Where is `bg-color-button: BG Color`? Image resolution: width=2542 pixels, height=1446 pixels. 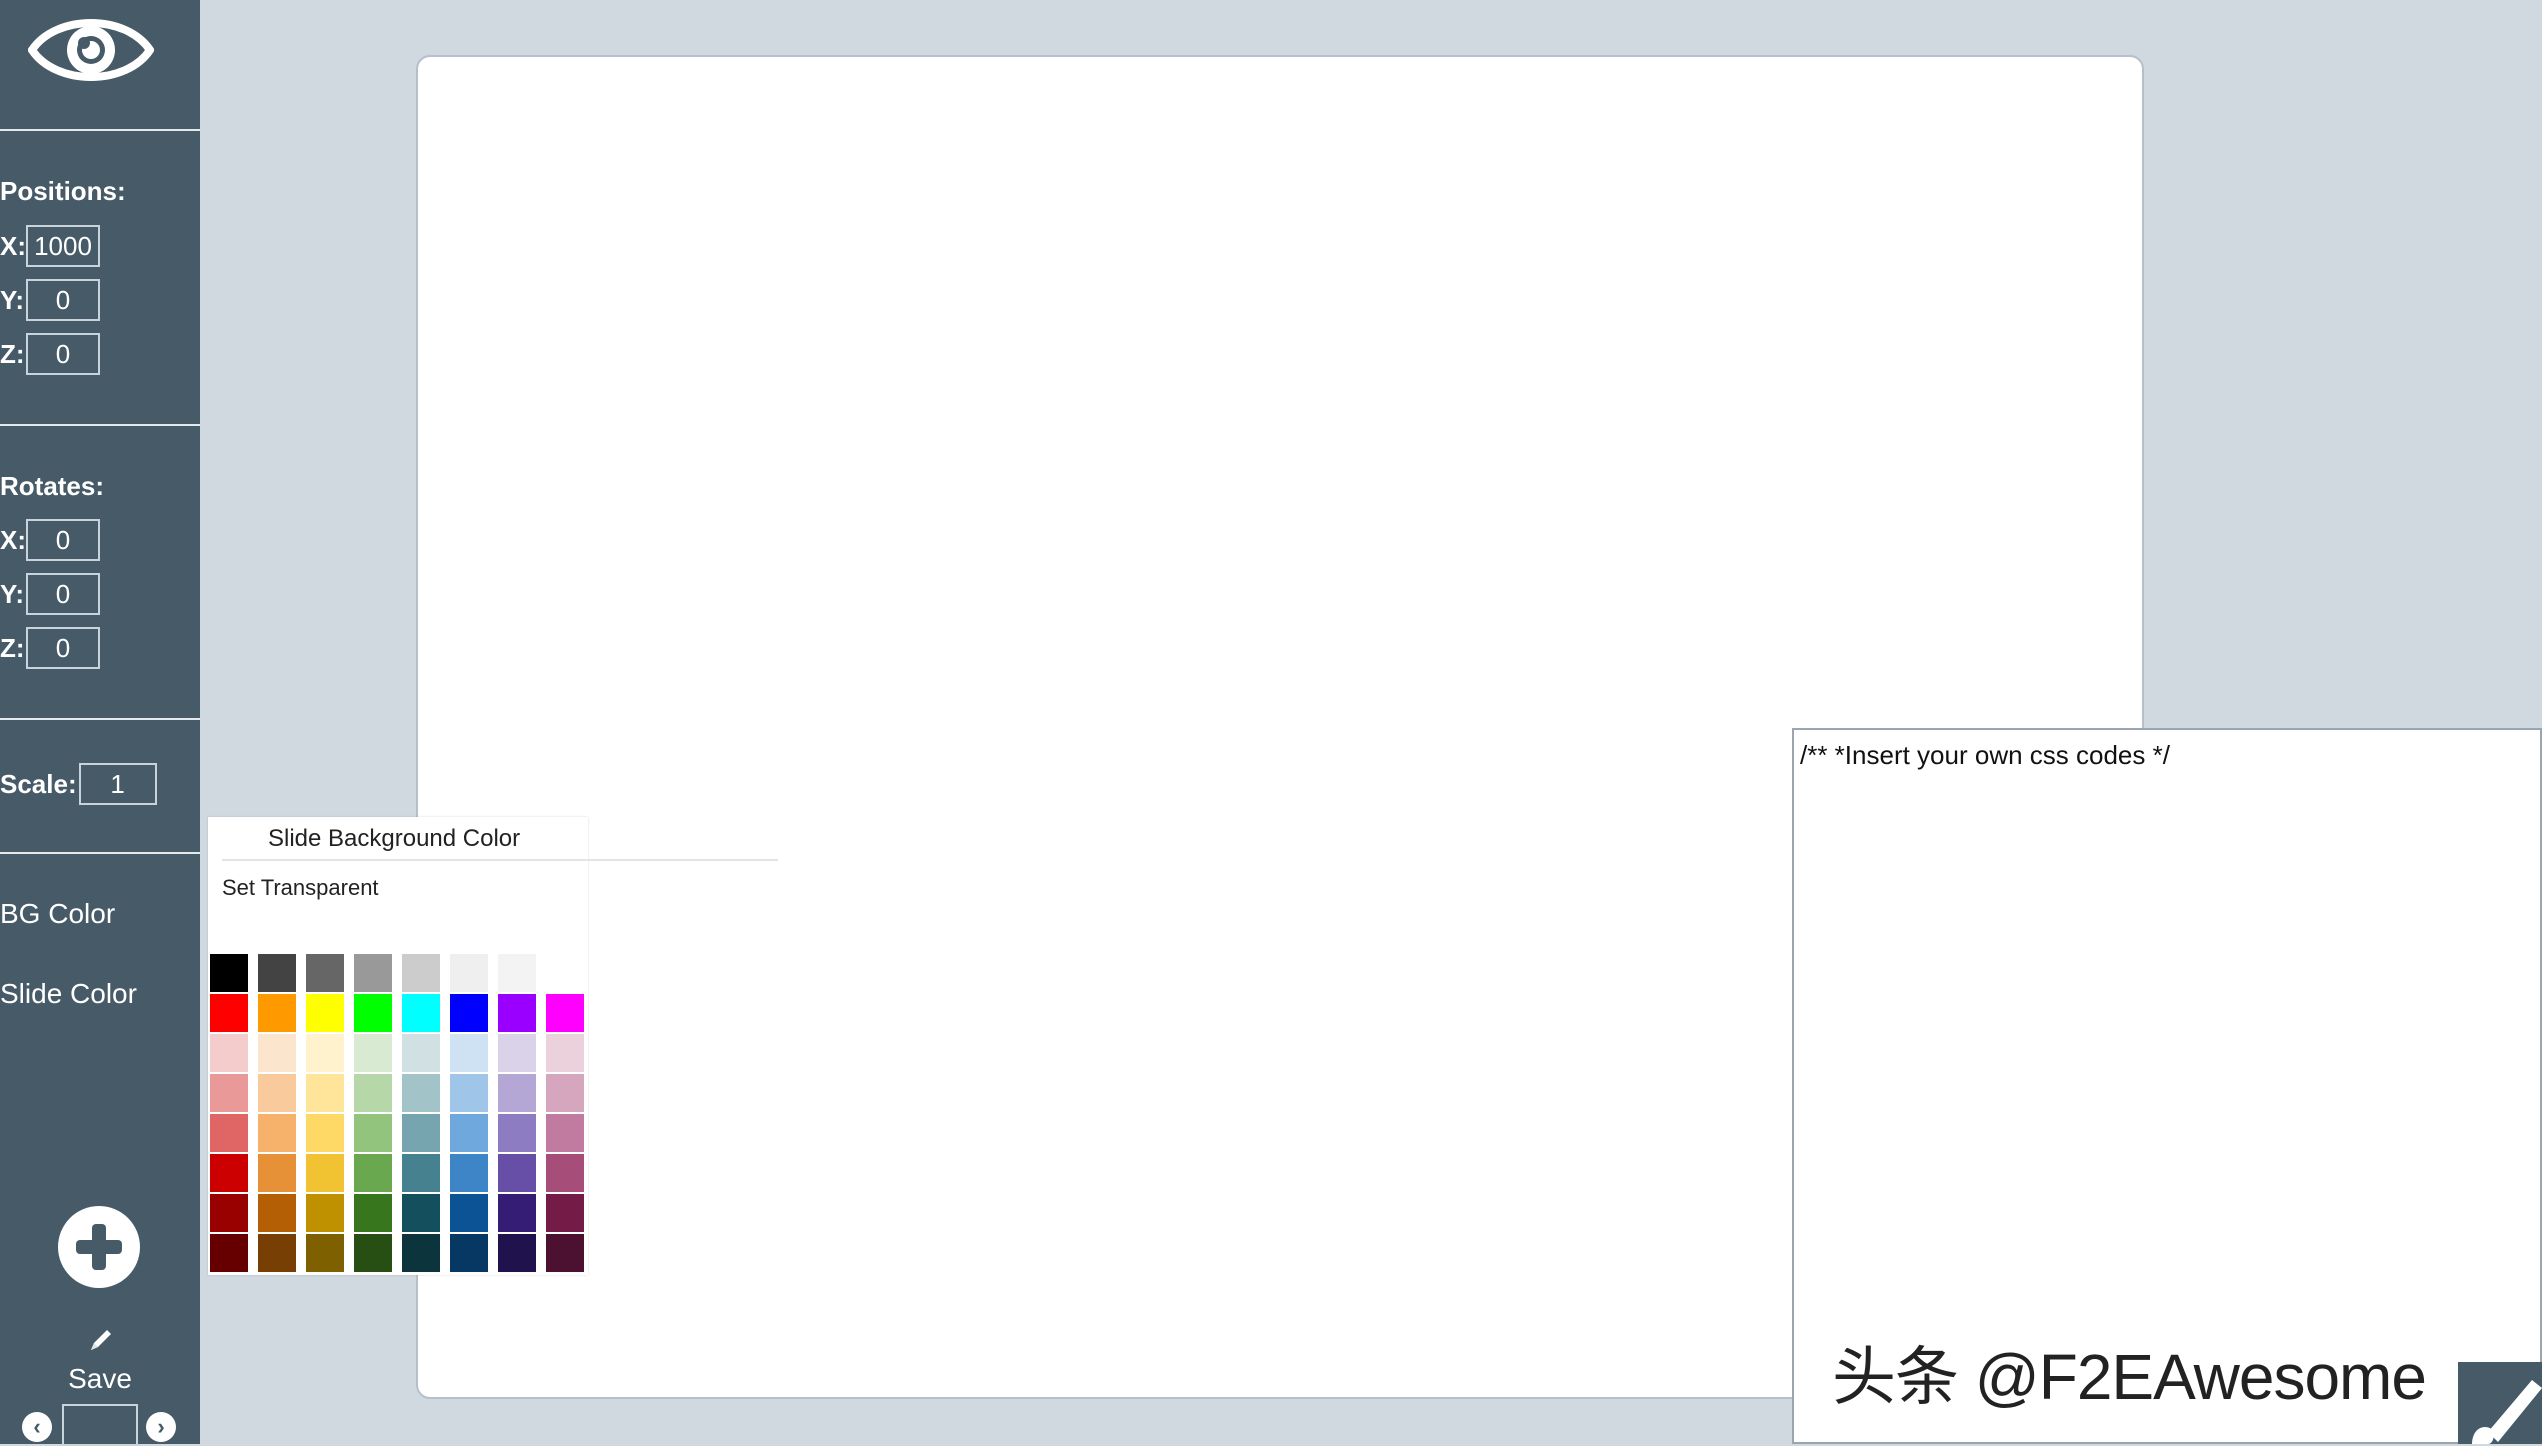 bg-color-button: BG Color is located at coordinates (57, 914).